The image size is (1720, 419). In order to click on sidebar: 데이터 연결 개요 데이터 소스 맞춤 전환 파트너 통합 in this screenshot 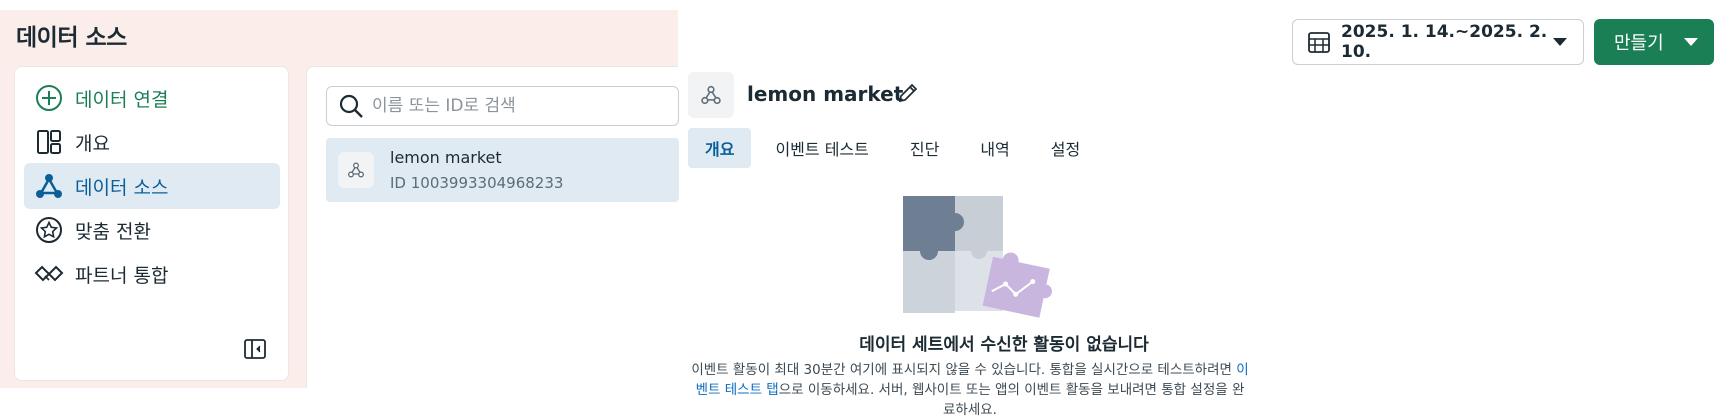, I will do `click(151, 223)`.